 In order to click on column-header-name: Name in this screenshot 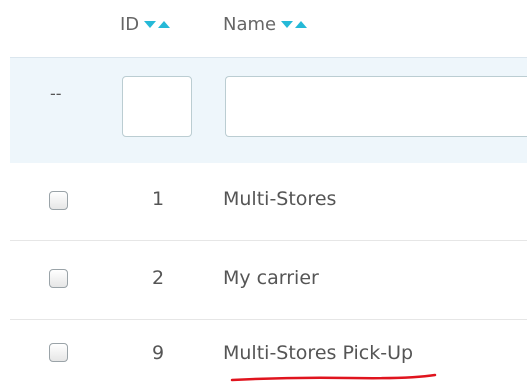, I will do `click(265, 24)`.